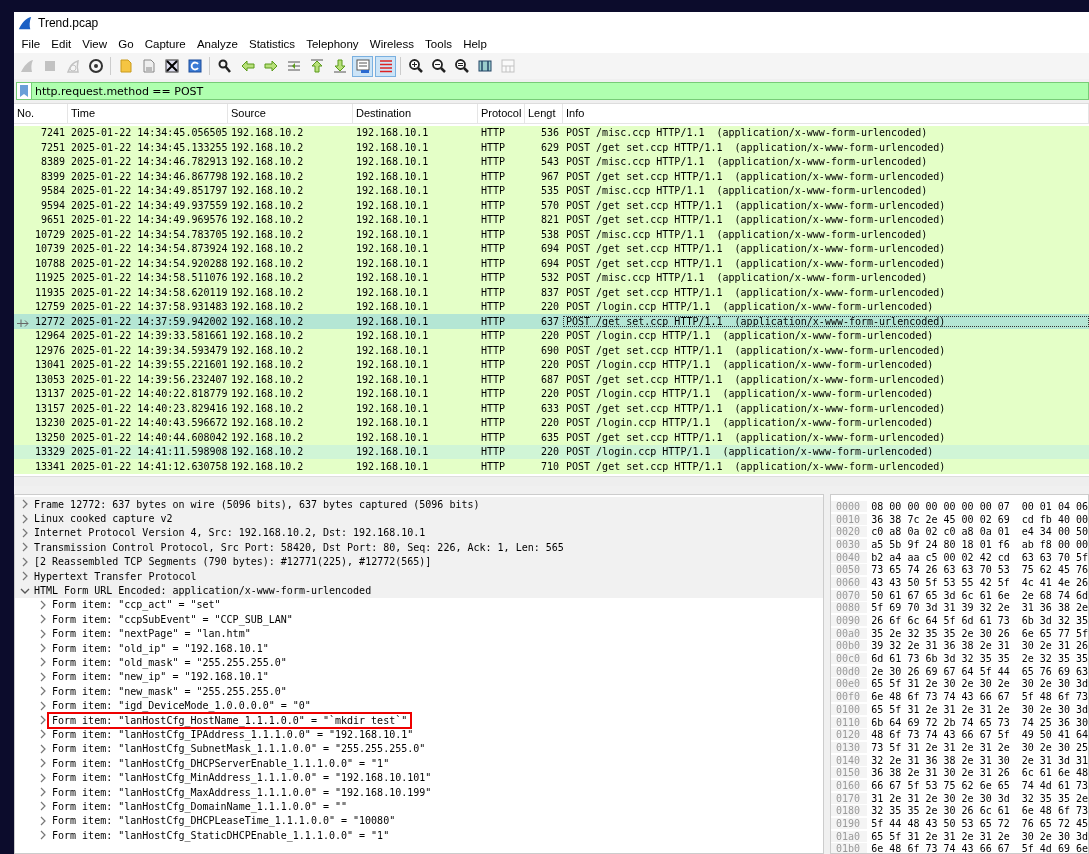 The height and width of the screenshot is (854, 1089). What do you see at coordinates (136, 605) in the screenshot?
I see `tree-item: Form item: "ccp_act" = "set"` at bounding box center [136, 605].